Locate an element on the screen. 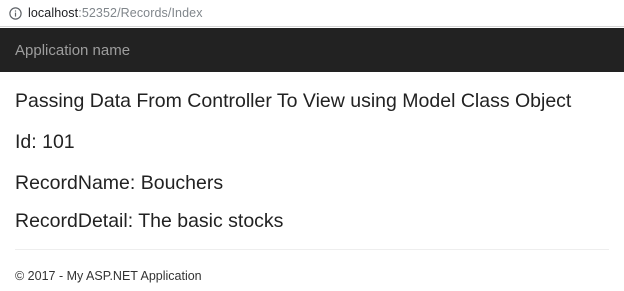  record-name: RecordName: Bouchers is located at coordinates (119, 183).